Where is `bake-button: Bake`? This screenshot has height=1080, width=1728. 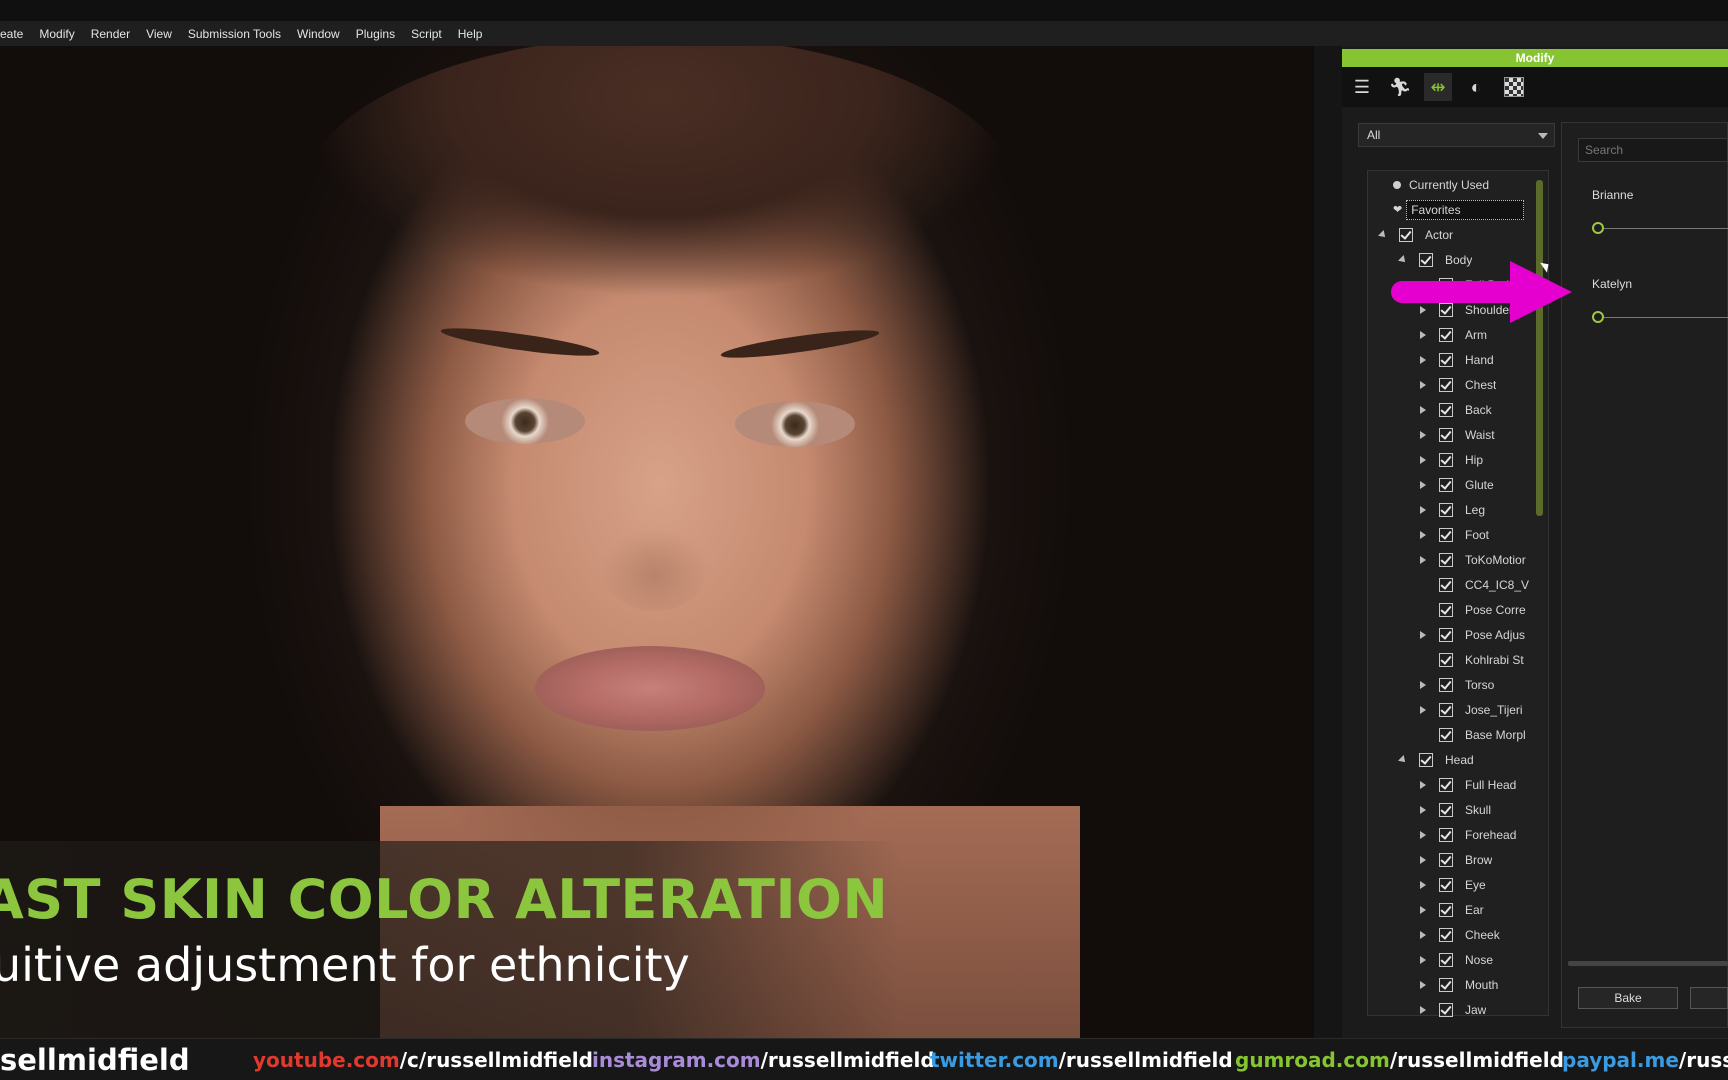 bake-button: Bake is located at coordinates (1628, 998).